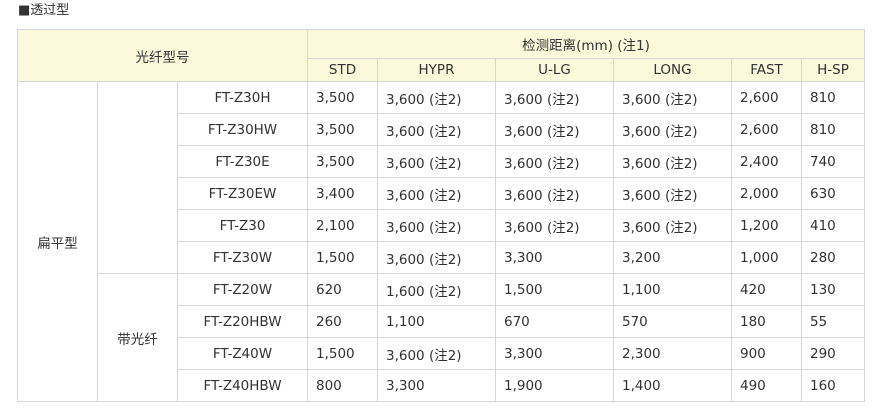  Describe the element at coordinates (242, 257) in the screenshot. I see `model-cell: FT-Z30W` at that location.